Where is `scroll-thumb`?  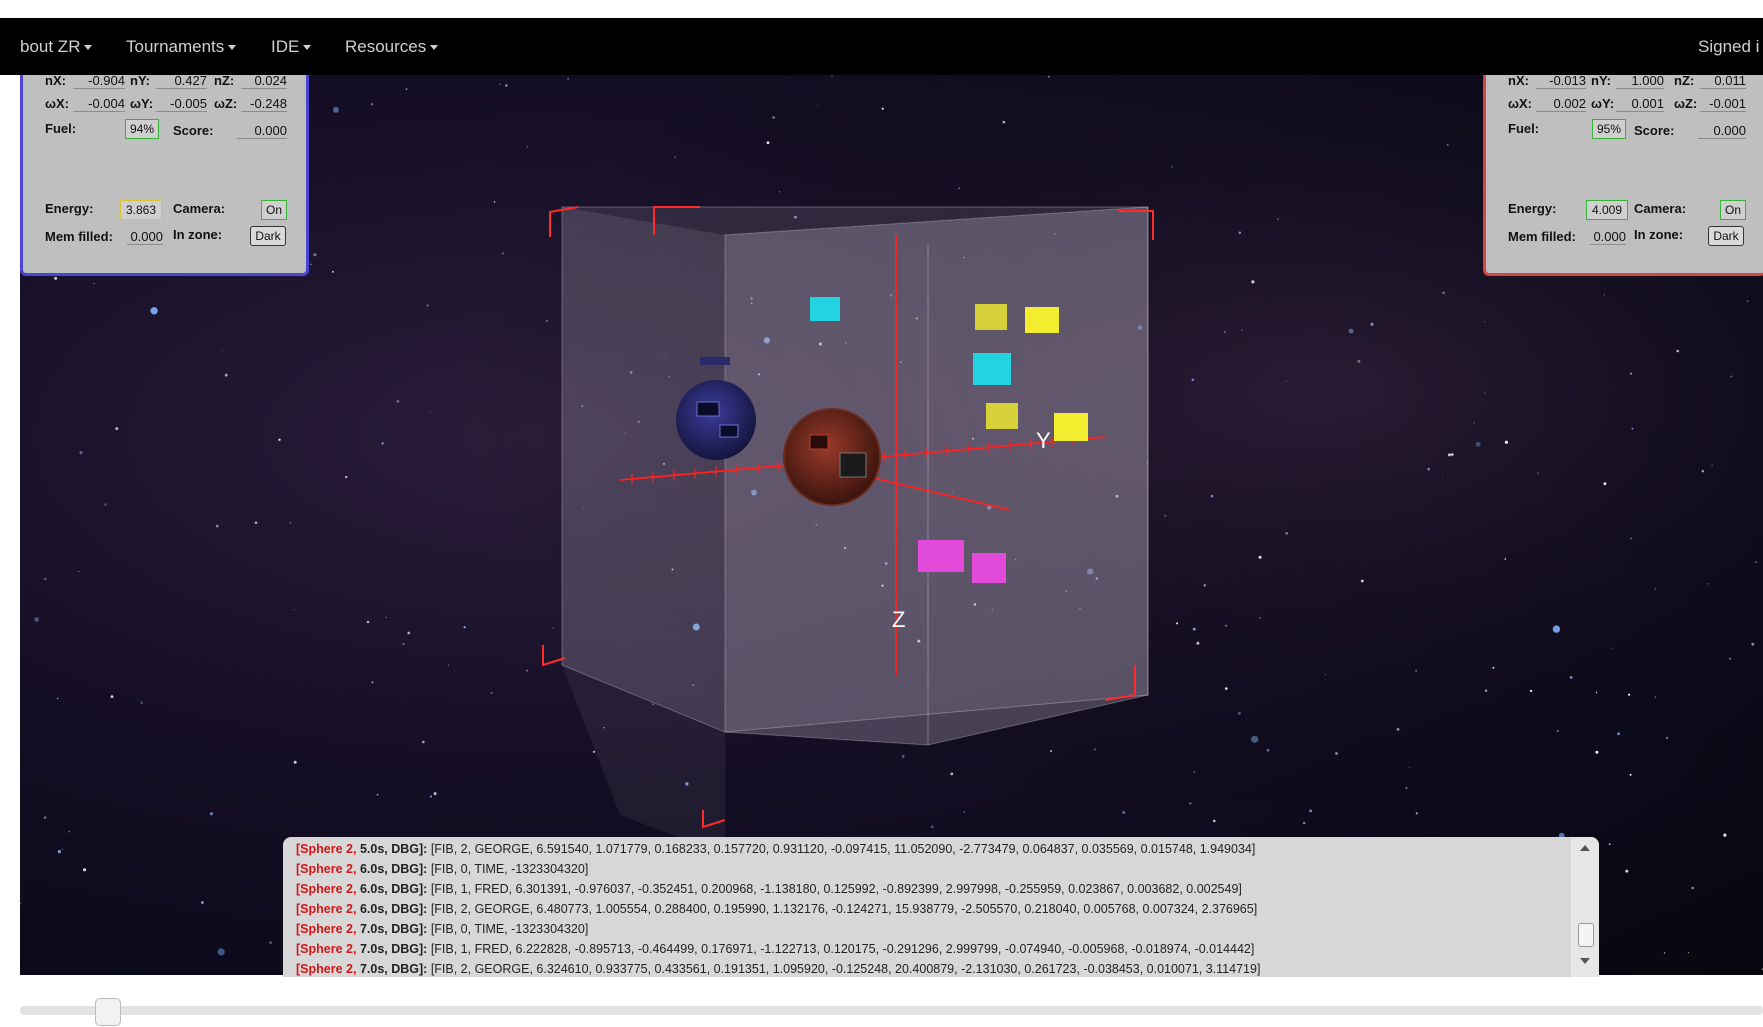 scroll-thumb is located at coordinates (1586, 935).